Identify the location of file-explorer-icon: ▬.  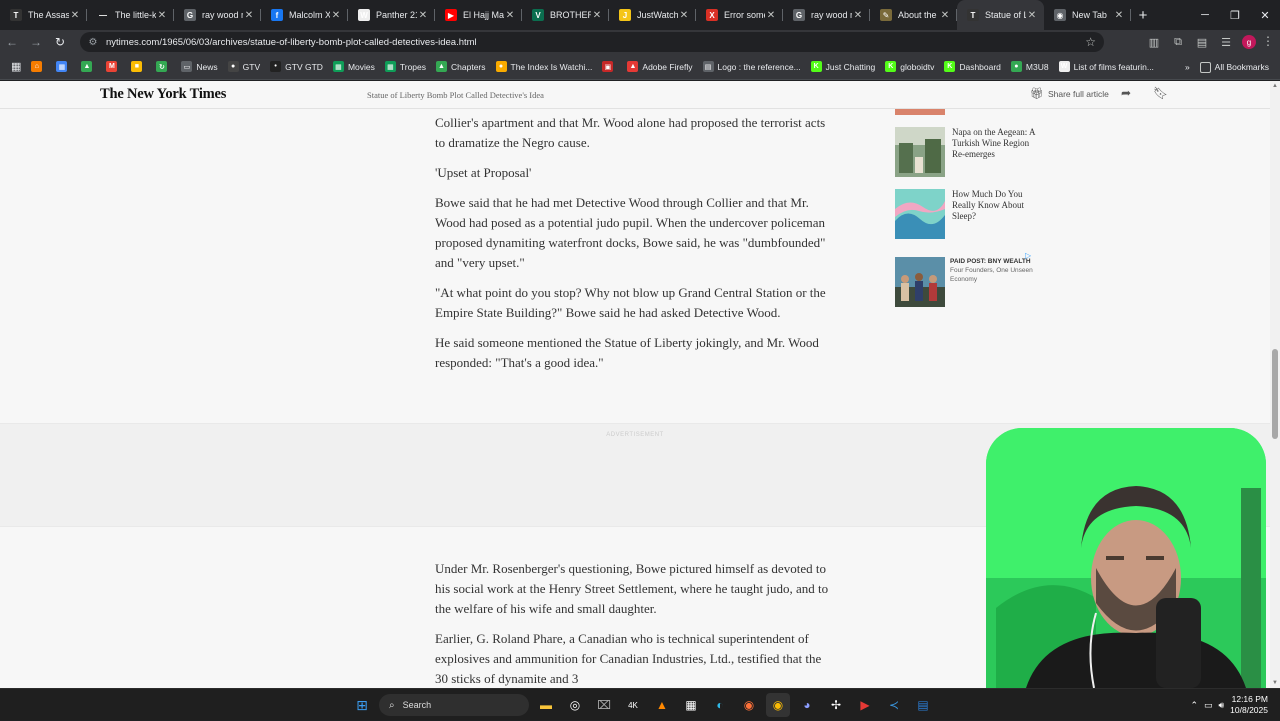
(546, 705).